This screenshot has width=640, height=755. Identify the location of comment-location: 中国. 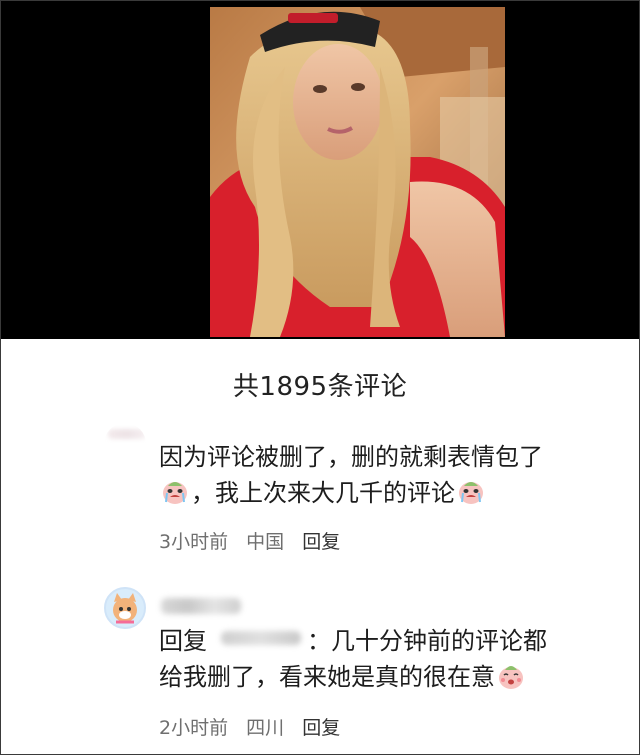
(265, 542).